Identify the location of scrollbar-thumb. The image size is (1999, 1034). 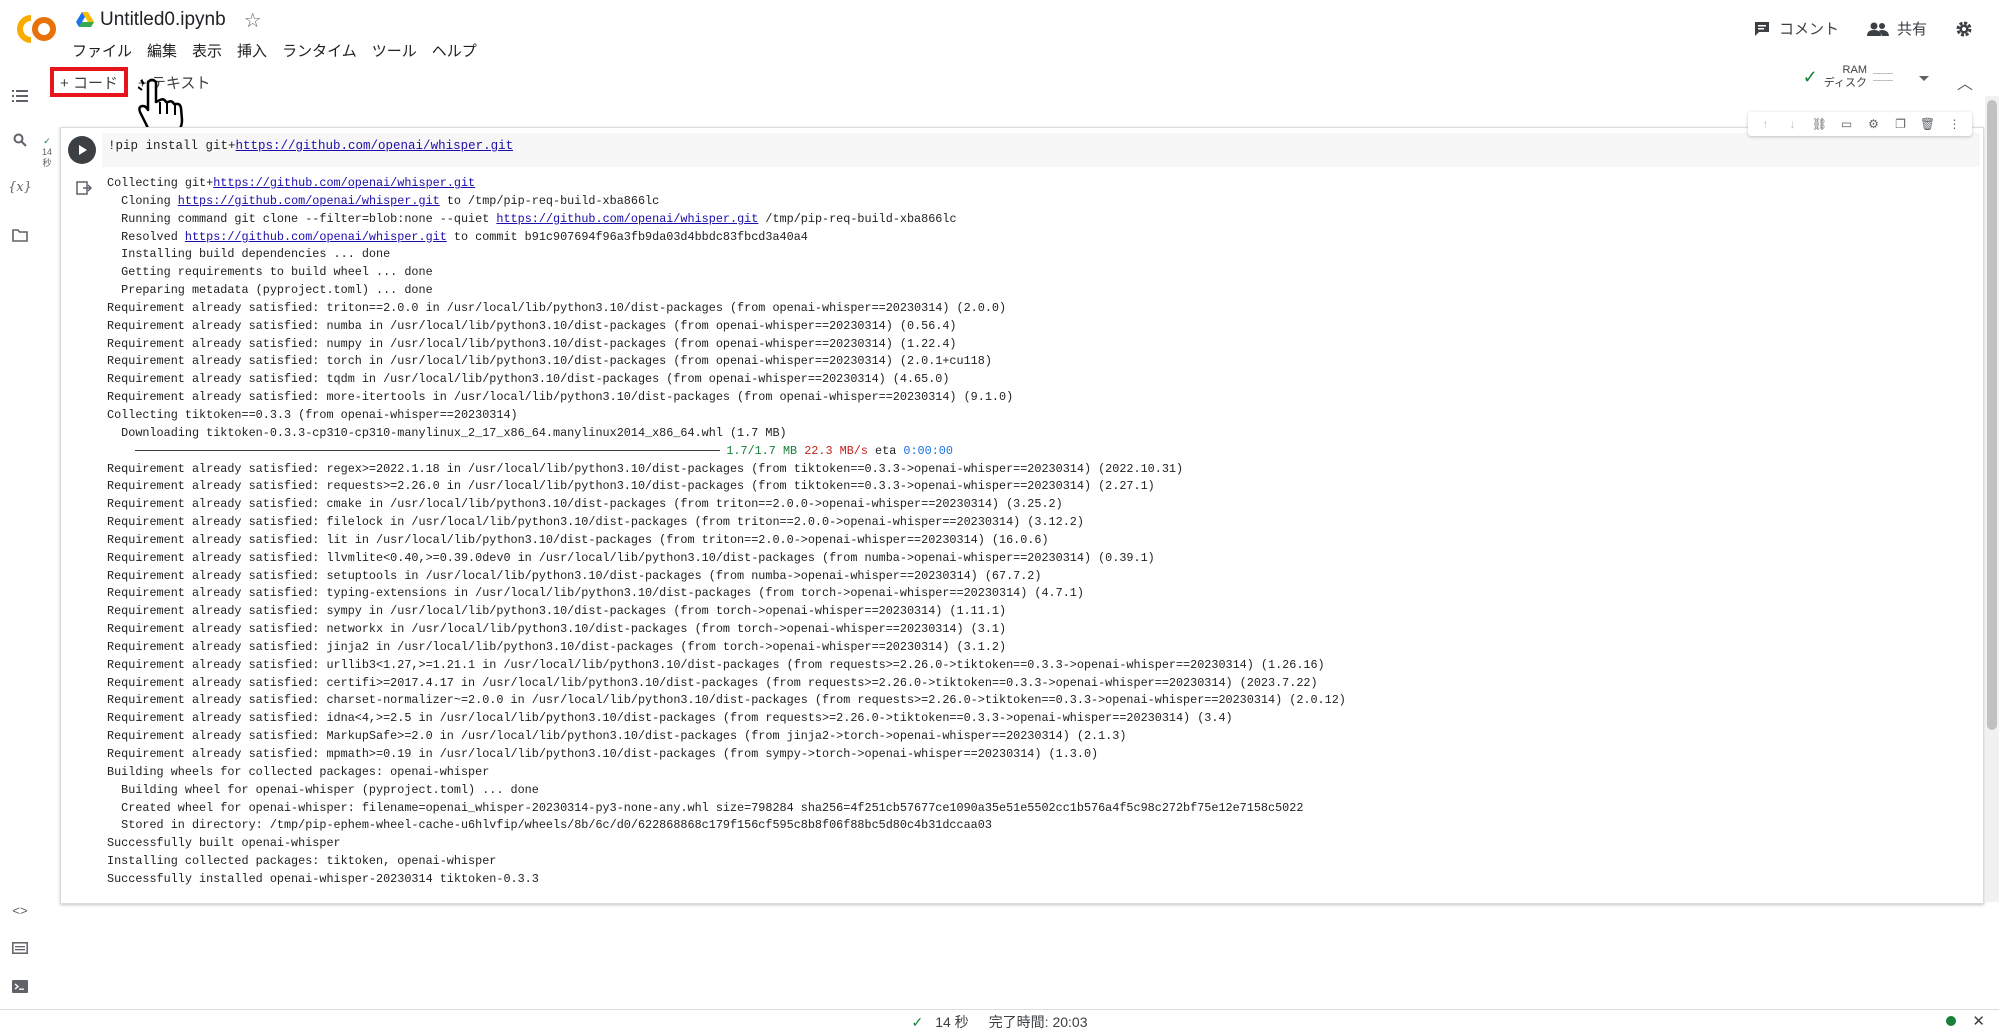
(1992, 415).